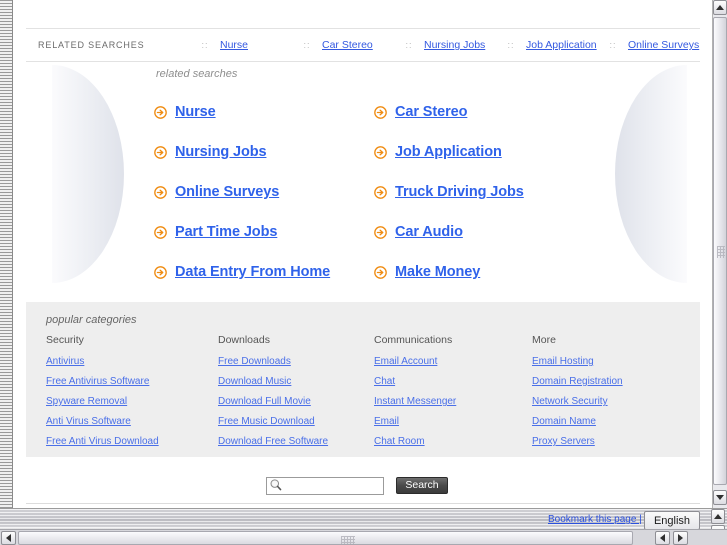 Image resolution: width=727 pixels, height=545 pixels. What do you see at coordinates (363, 503) in the screenshot?
I see `bottom-divider` at bounding box center [363, 503].